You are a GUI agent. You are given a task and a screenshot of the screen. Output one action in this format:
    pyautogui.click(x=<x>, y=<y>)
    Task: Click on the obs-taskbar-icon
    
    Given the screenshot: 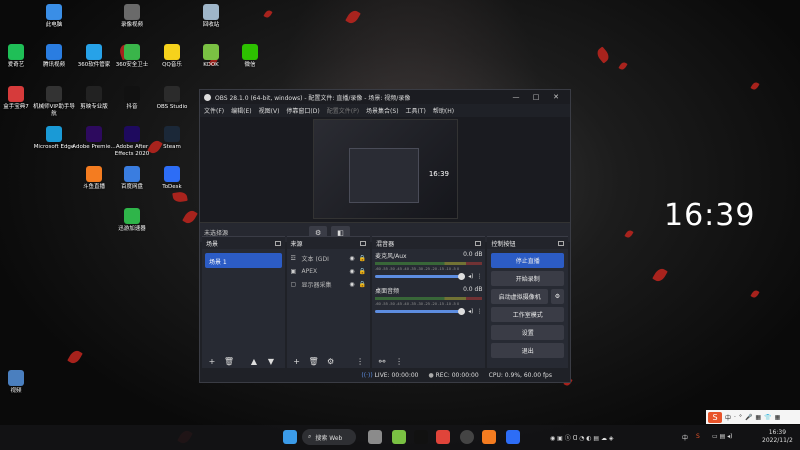 What is the action you would take?
    pyautogui.click(x=467, y=437)
    